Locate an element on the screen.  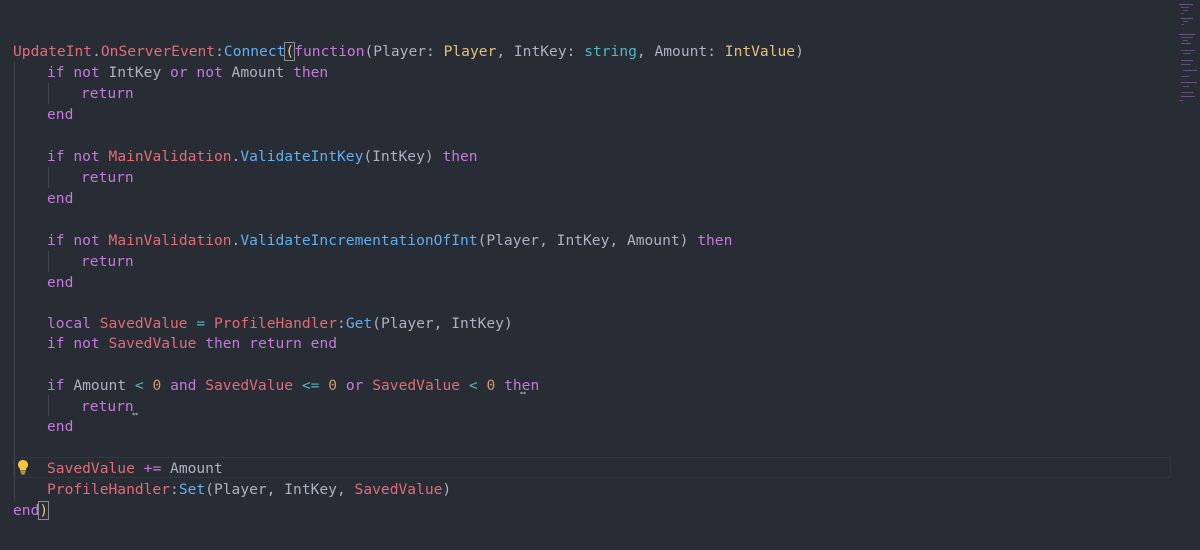
token-variable: OnServerEvent is located at coordinates (158, 51).